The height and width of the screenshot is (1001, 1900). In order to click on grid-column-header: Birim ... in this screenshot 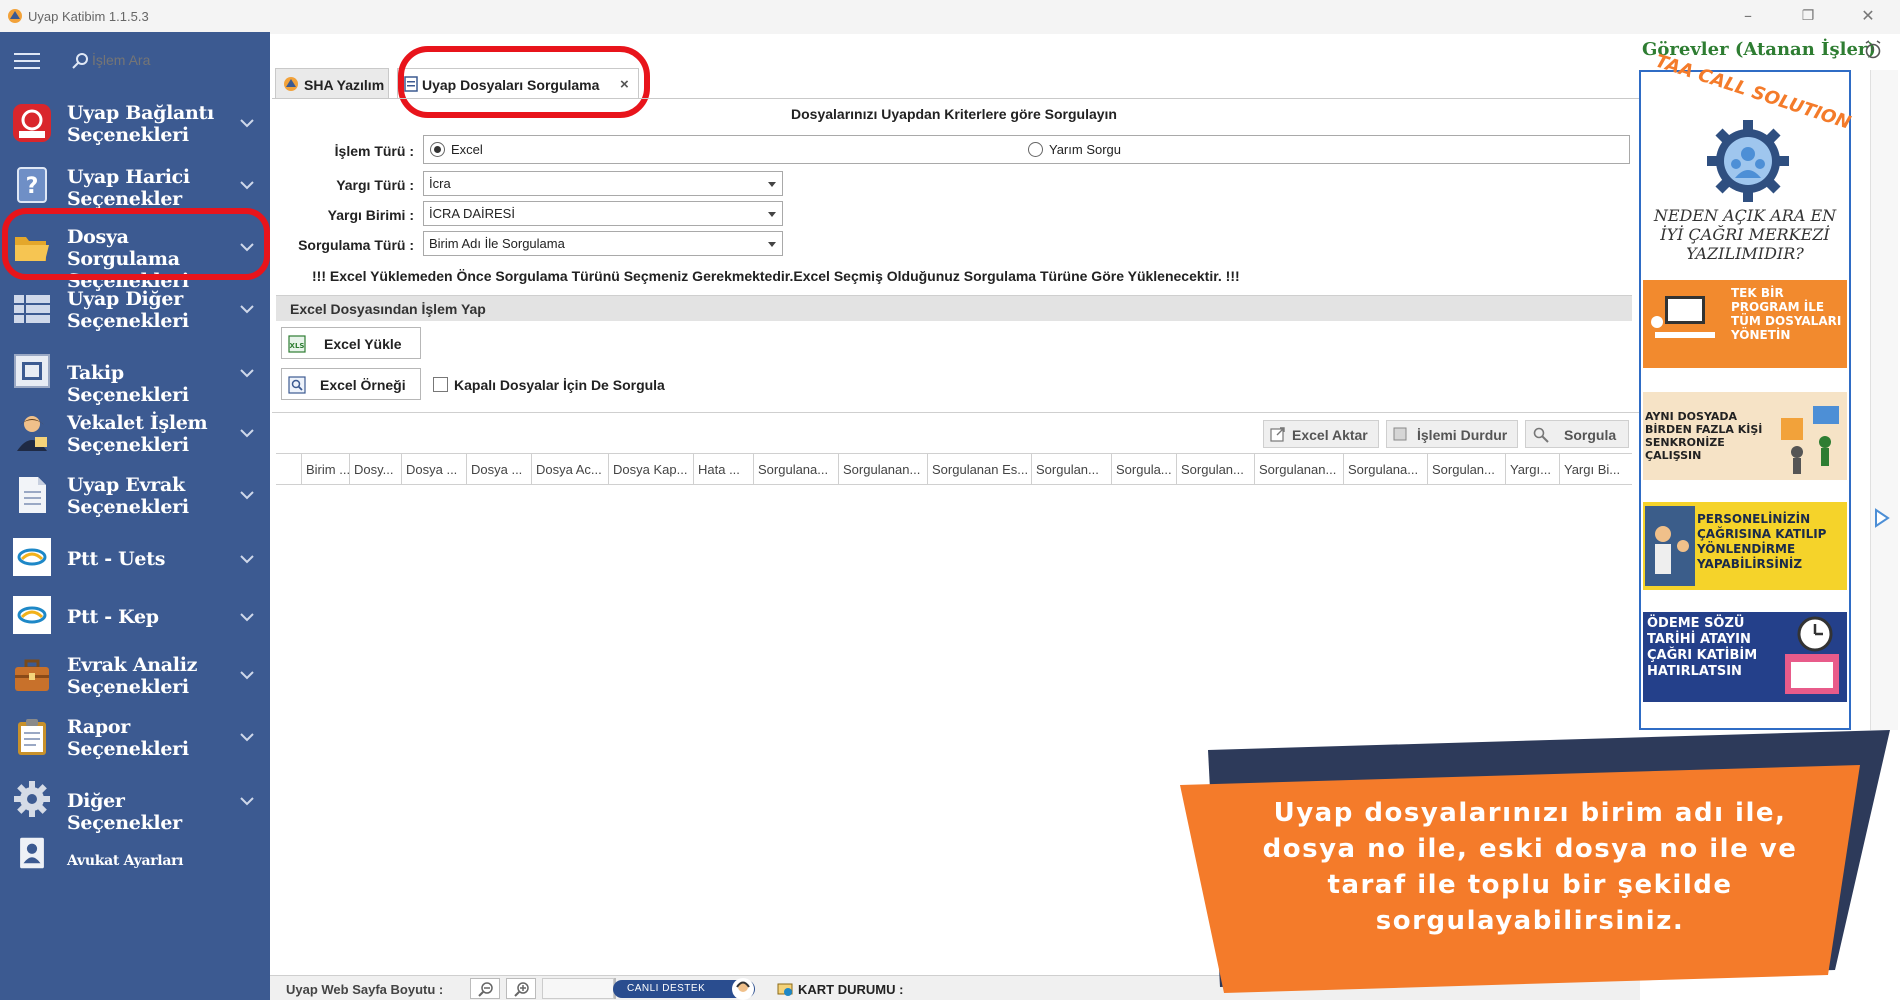, I will do `click(326, 470)`.